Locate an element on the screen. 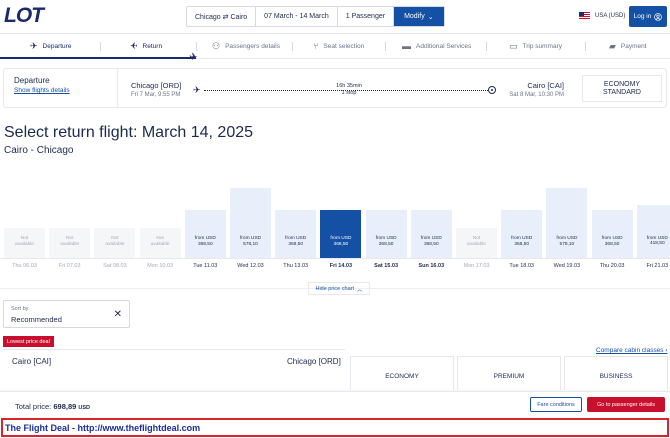 The height and width of the screenshot is (438, 670). cabin-premium-column: PREMIUM is located at coordinates (509, 373).